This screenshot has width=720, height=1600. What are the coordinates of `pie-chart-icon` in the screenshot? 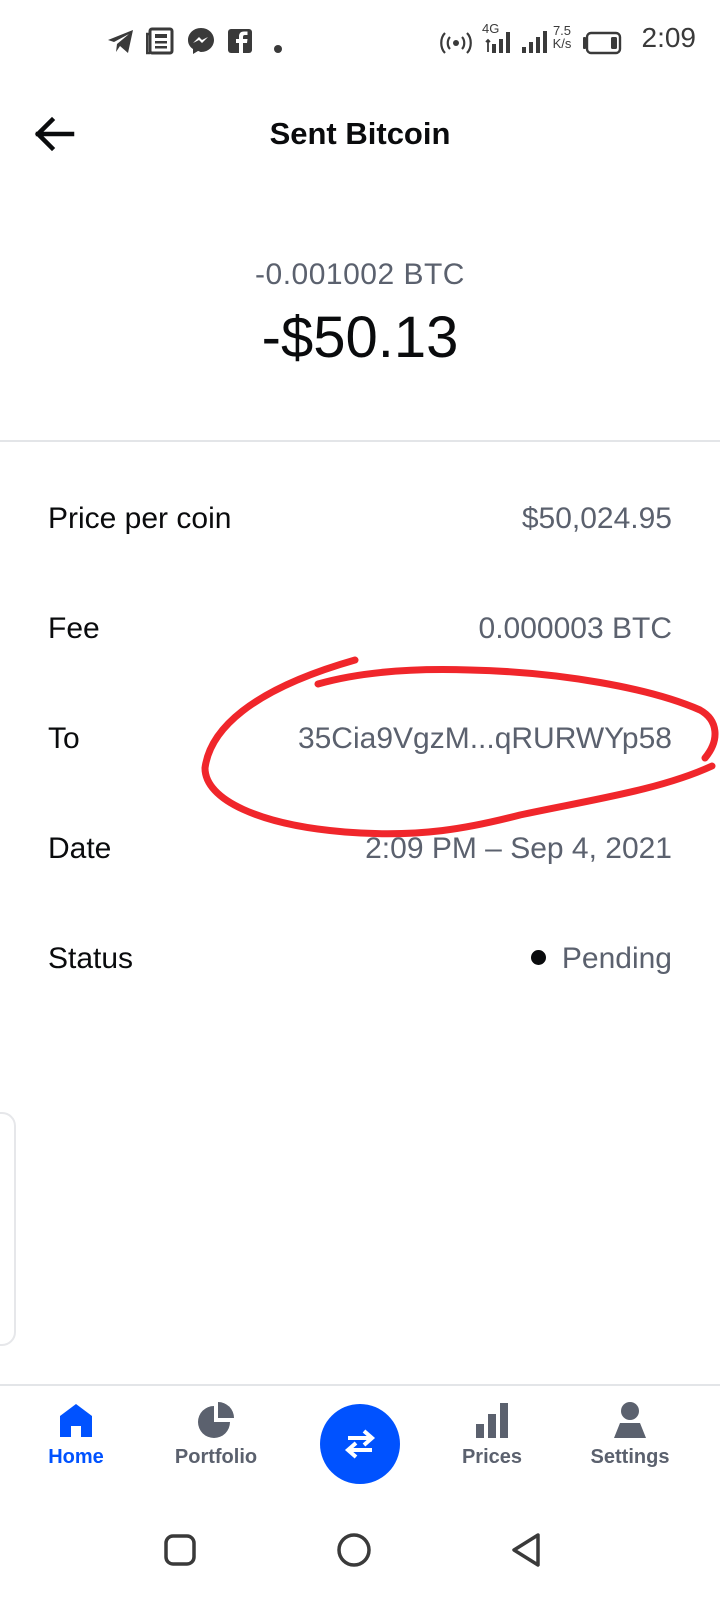 It's located at (216, 1420).